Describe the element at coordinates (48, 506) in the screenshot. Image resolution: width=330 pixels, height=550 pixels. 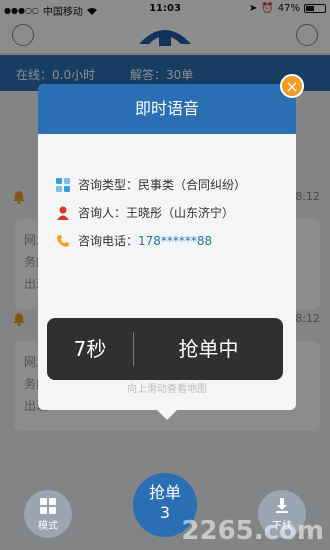
I see `grid-icon` at that location.